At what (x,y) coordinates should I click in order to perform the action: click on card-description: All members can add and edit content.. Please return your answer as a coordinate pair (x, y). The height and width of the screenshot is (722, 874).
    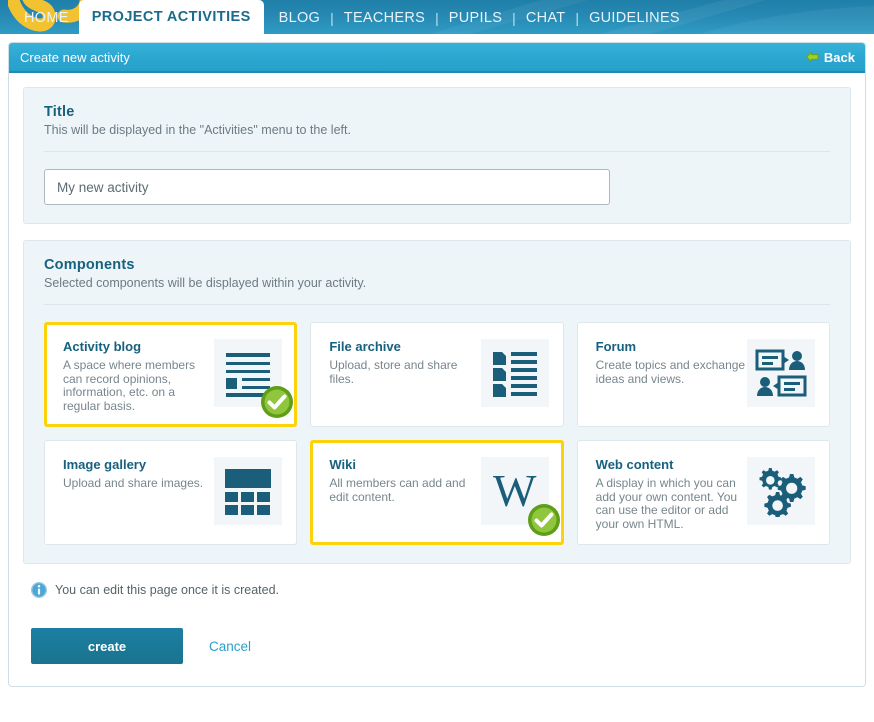
    Looking at the image, I should click on (397, 490).